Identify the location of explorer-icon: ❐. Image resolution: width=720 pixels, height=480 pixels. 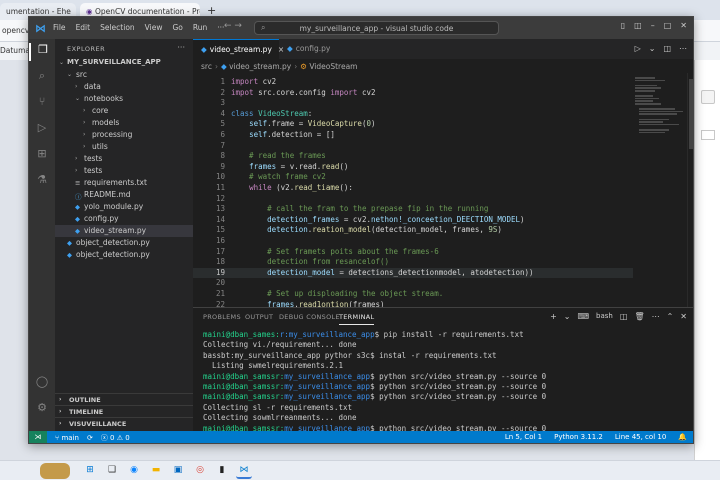
(42, 52).